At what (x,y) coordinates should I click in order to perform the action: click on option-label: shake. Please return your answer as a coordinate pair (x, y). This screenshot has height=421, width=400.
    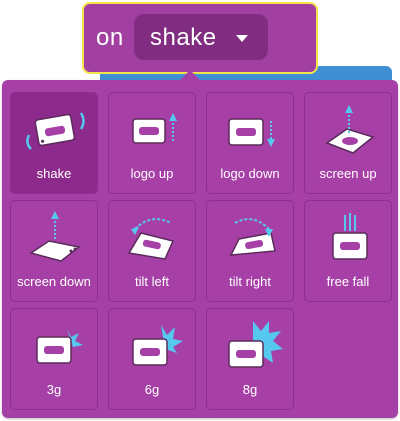
    Looking at the image, I should click on (54, 173).